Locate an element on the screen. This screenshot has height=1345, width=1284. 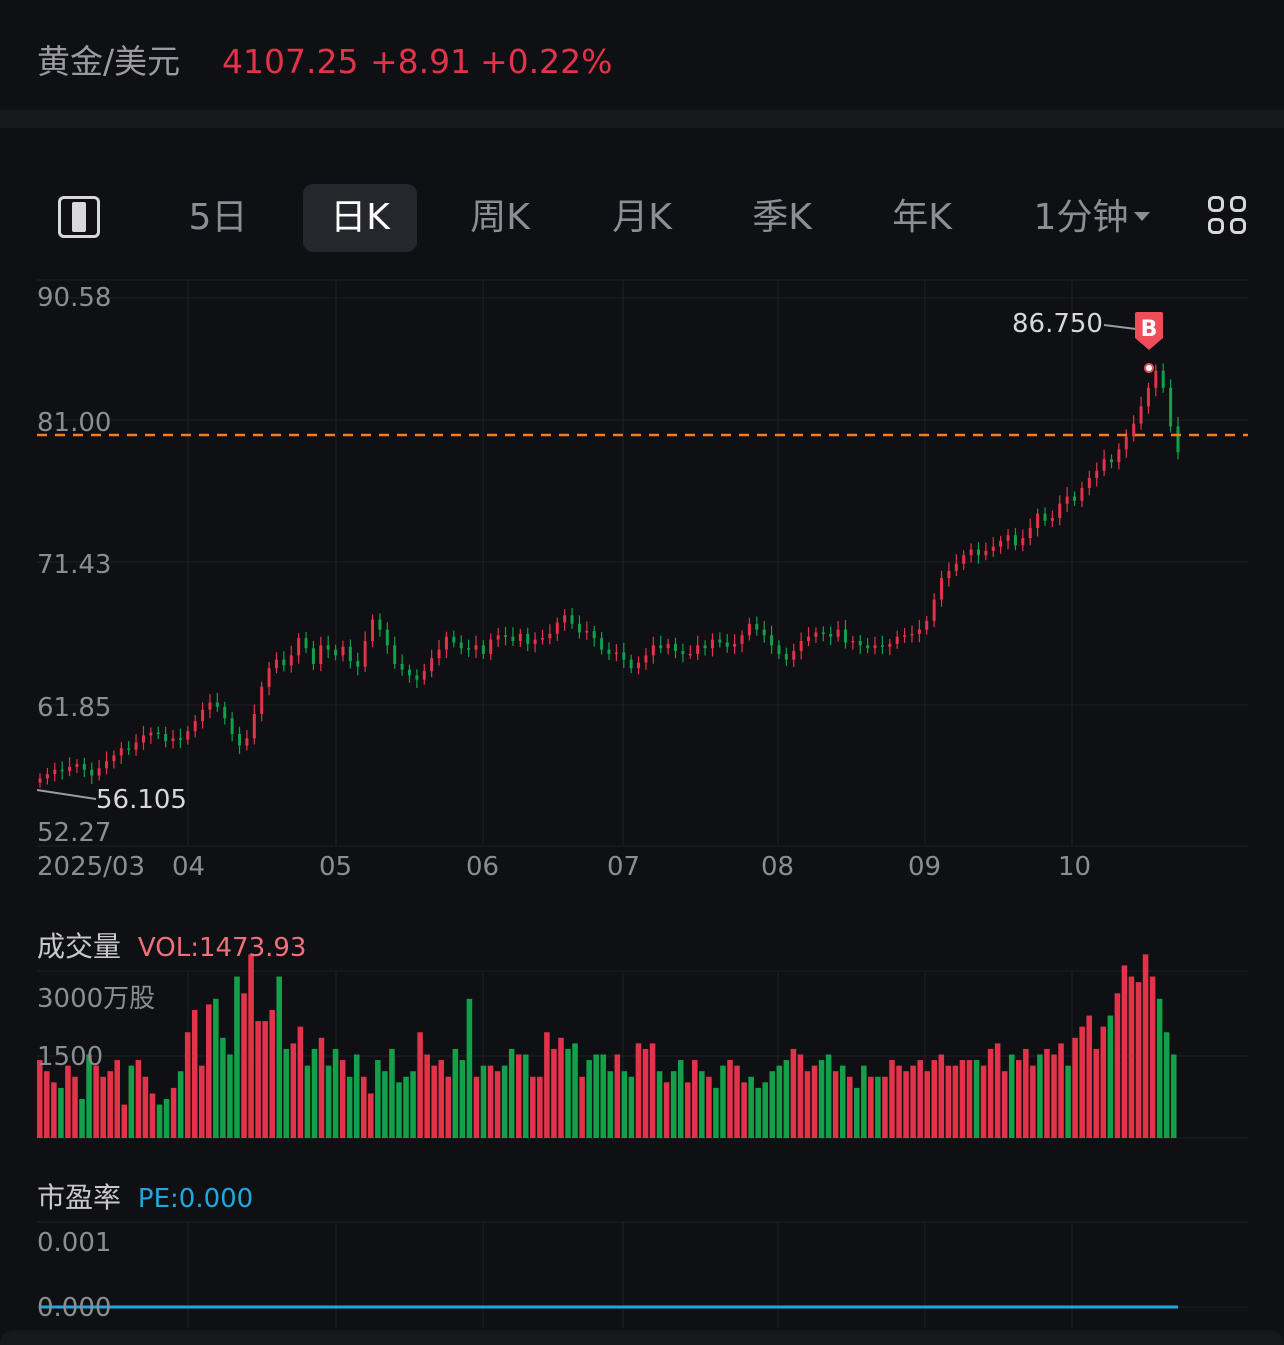
bottom-sheet-edge is located at coordinates (642, 1337).